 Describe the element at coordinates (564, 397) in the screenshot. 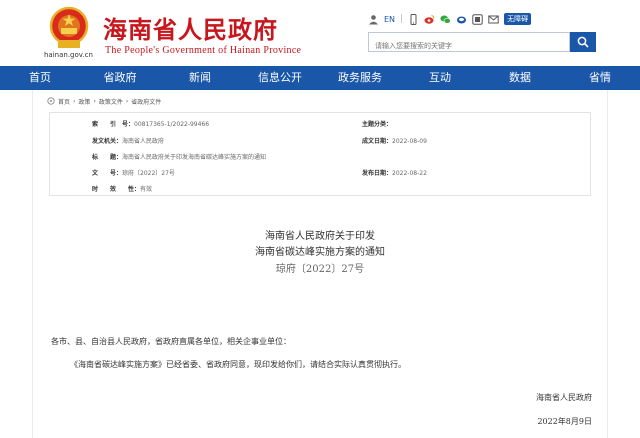

I see `document-signature: 海南省人民政府` at that location.